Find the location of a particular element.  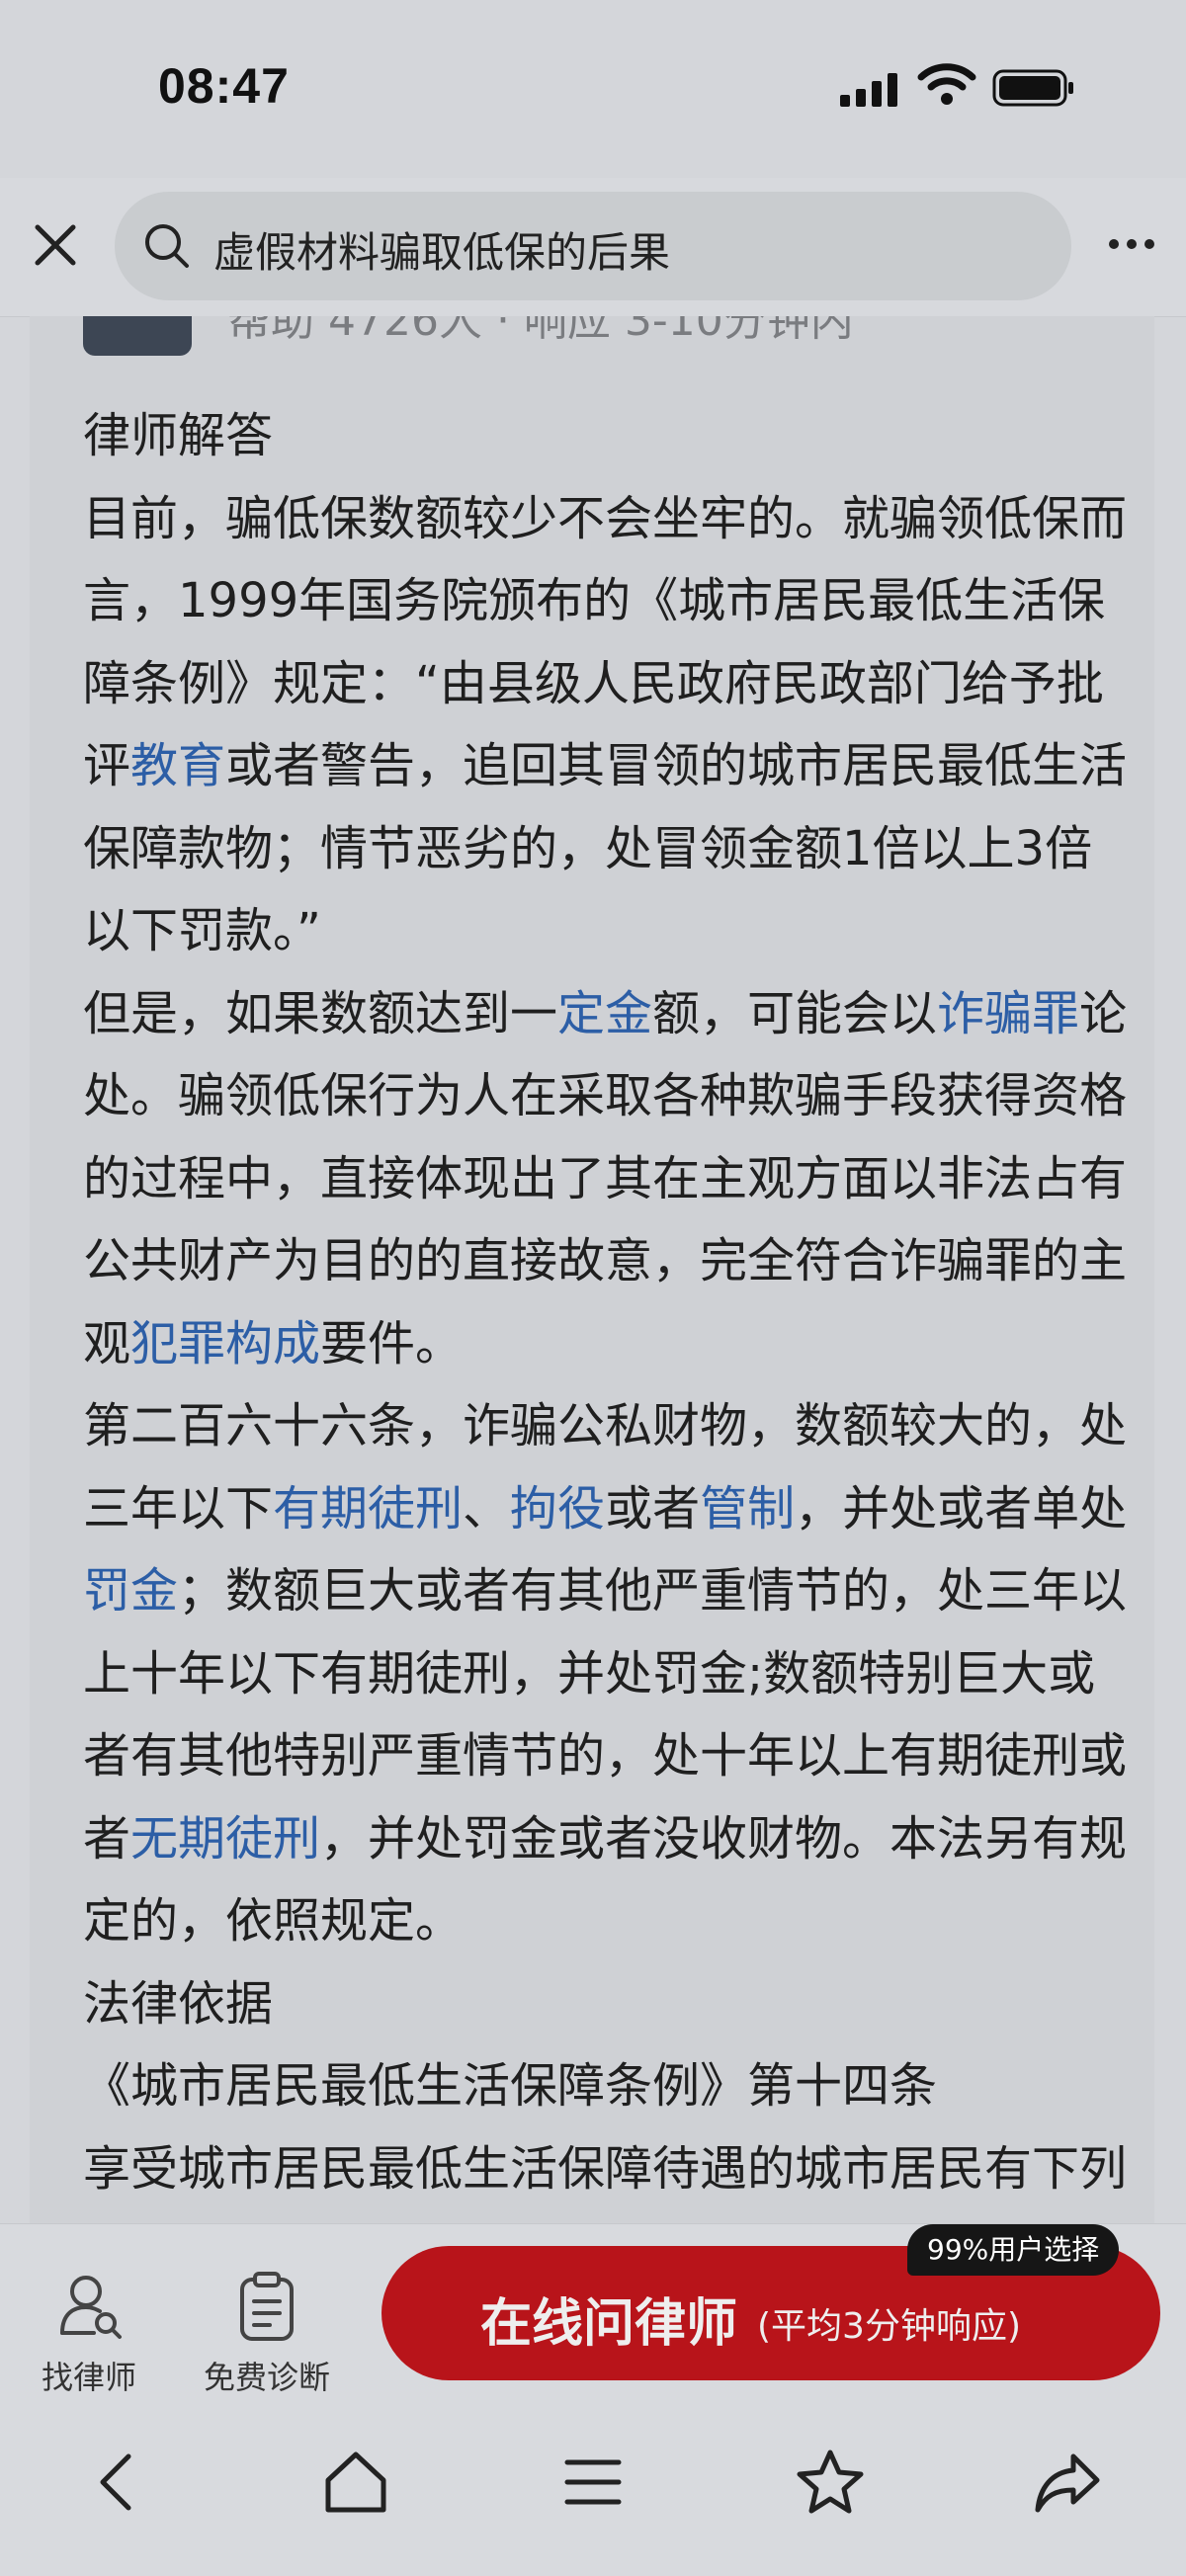

bottom-action-bar: 找律师 免费诊断 在线问律师 (平均3分钟响应) 99%用户选择 is located at coordinates (593, 2313).